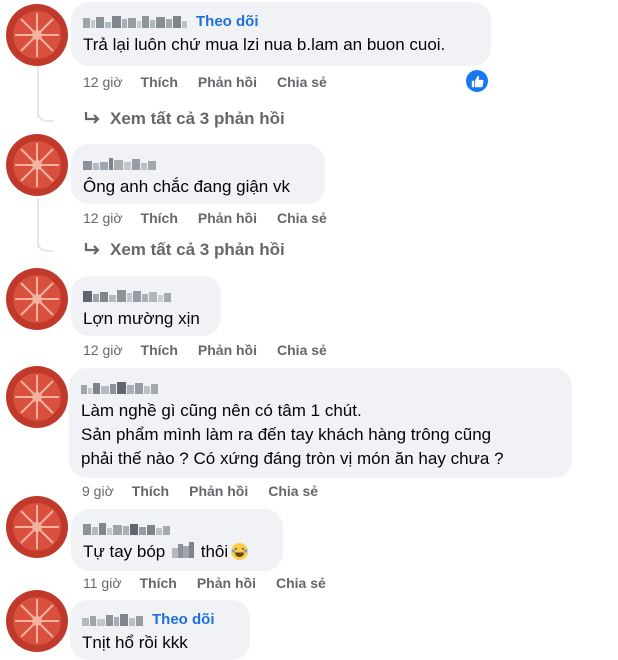  What do you see at coordinates (214, 551) in the screenshot?
I see `comment-text-after: thôi` at bounding box center [214, 551].